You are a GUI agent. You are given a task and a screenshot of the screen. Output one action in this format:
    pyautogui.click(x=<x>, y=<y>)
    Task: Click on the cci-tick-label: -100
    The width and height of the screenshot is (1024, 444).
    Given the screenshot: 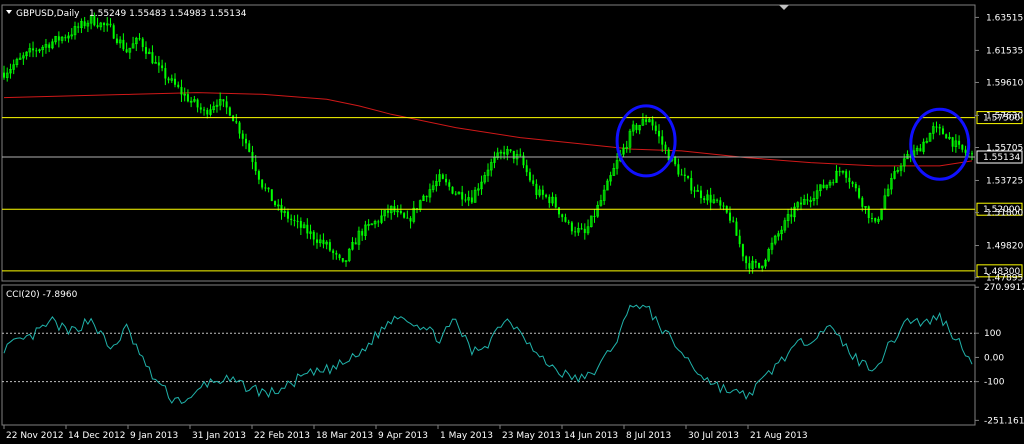 What is the action you would take?
    pyautogui.click(x=994, y=383)
    